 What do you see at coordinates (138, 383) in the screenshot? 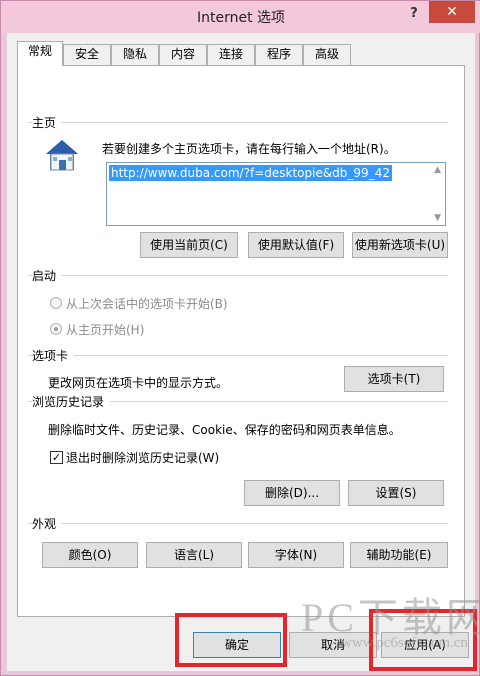
I see `tabs-description: 更改网页在选项卡中的显示方式。` at bounding box center [138, 383].